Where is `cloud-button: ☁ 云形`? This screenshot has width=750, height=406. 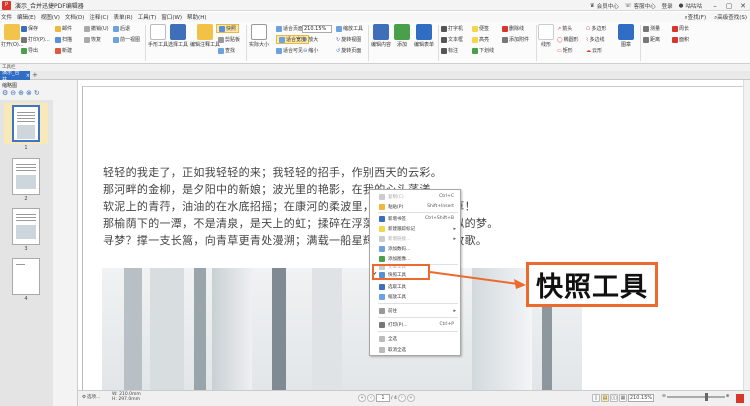 cloud-button: ☁ 云形 is located at coordinates (594, 51).